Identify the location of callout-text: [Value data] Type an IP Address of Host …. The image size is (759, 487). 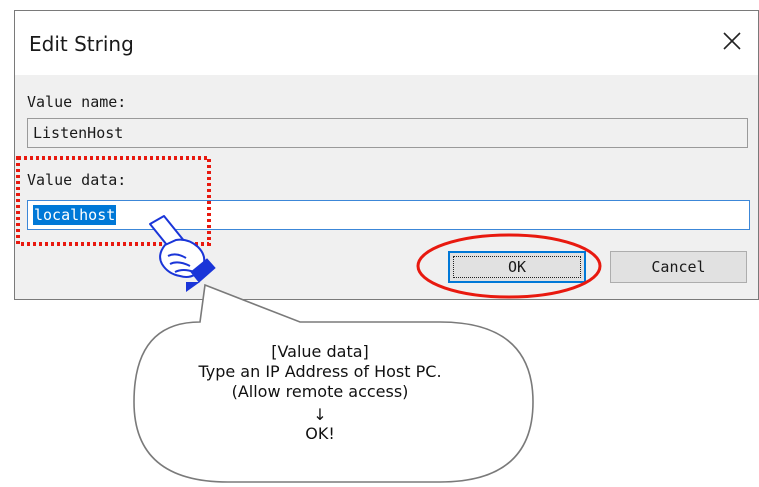
(320, 393).